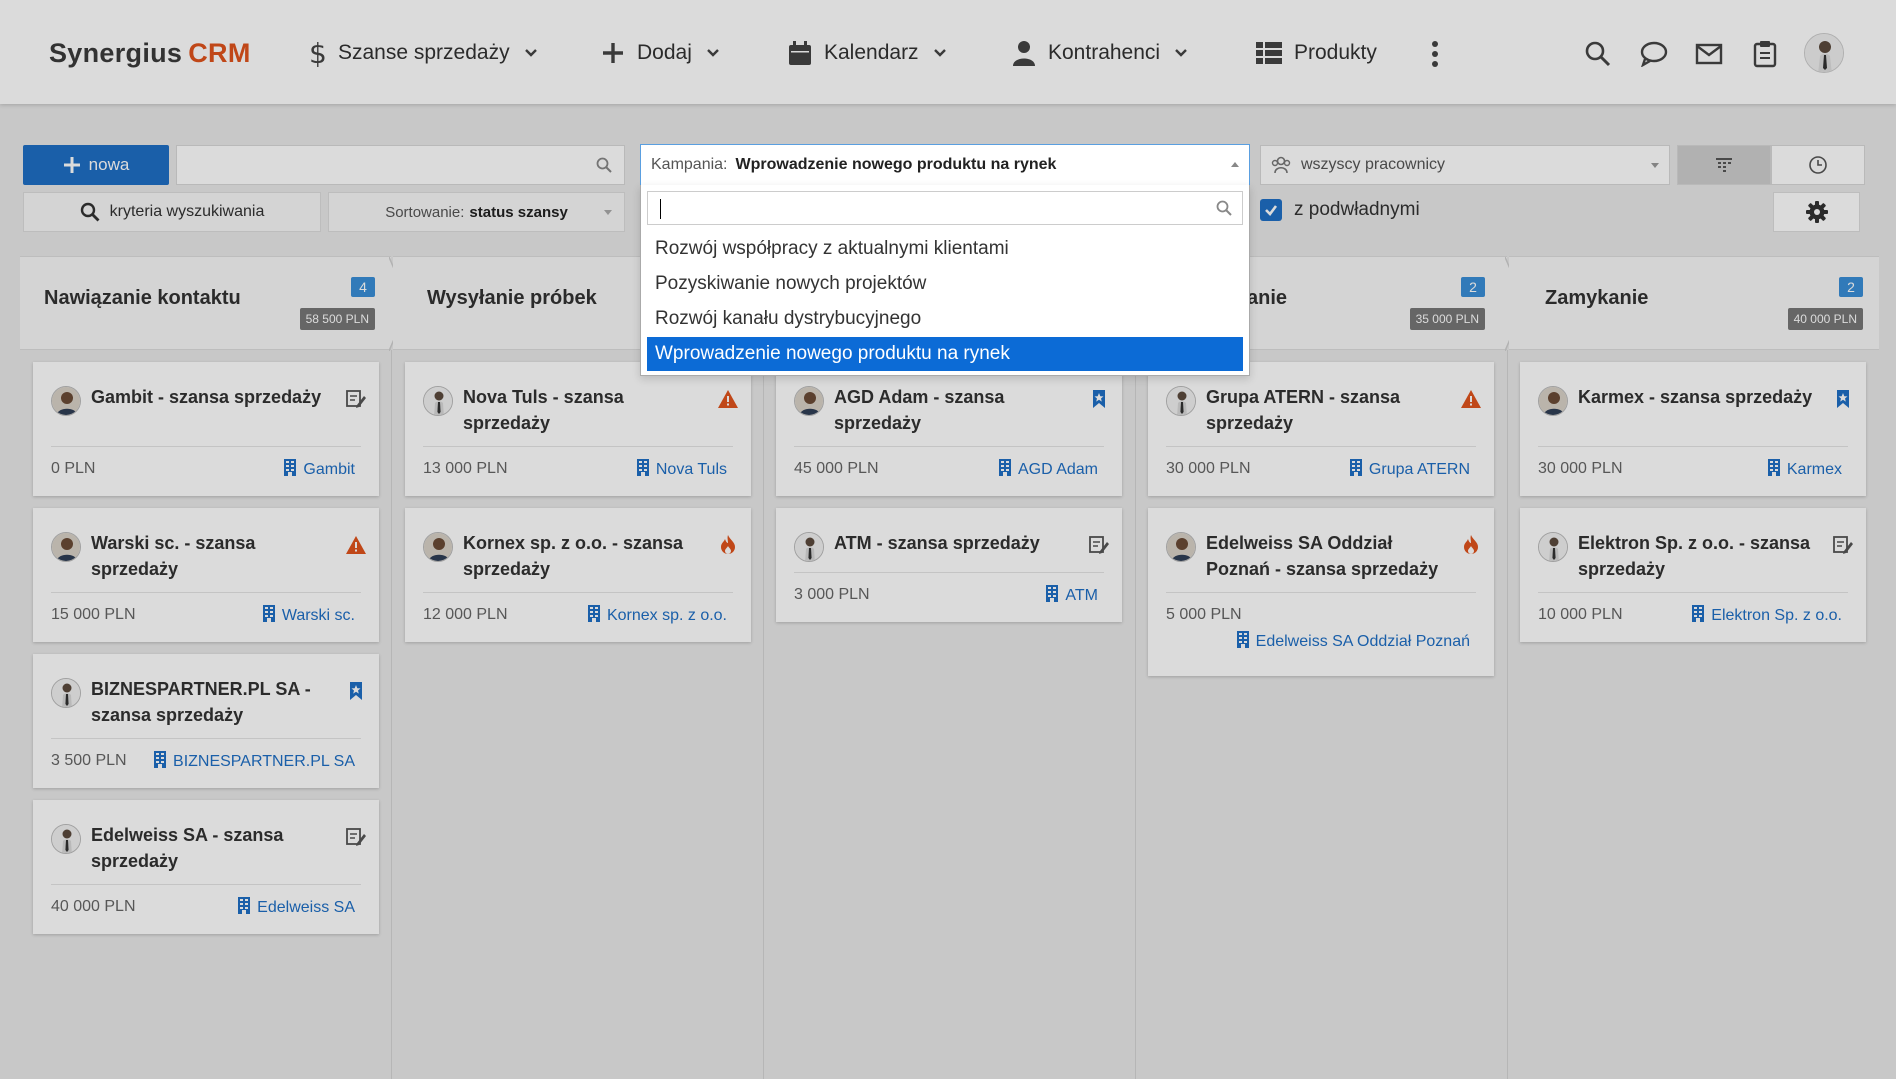 This screenshot has height=1079, width=1896. I want to click on card-client-name: AGD Adam, so click(1057, 469).